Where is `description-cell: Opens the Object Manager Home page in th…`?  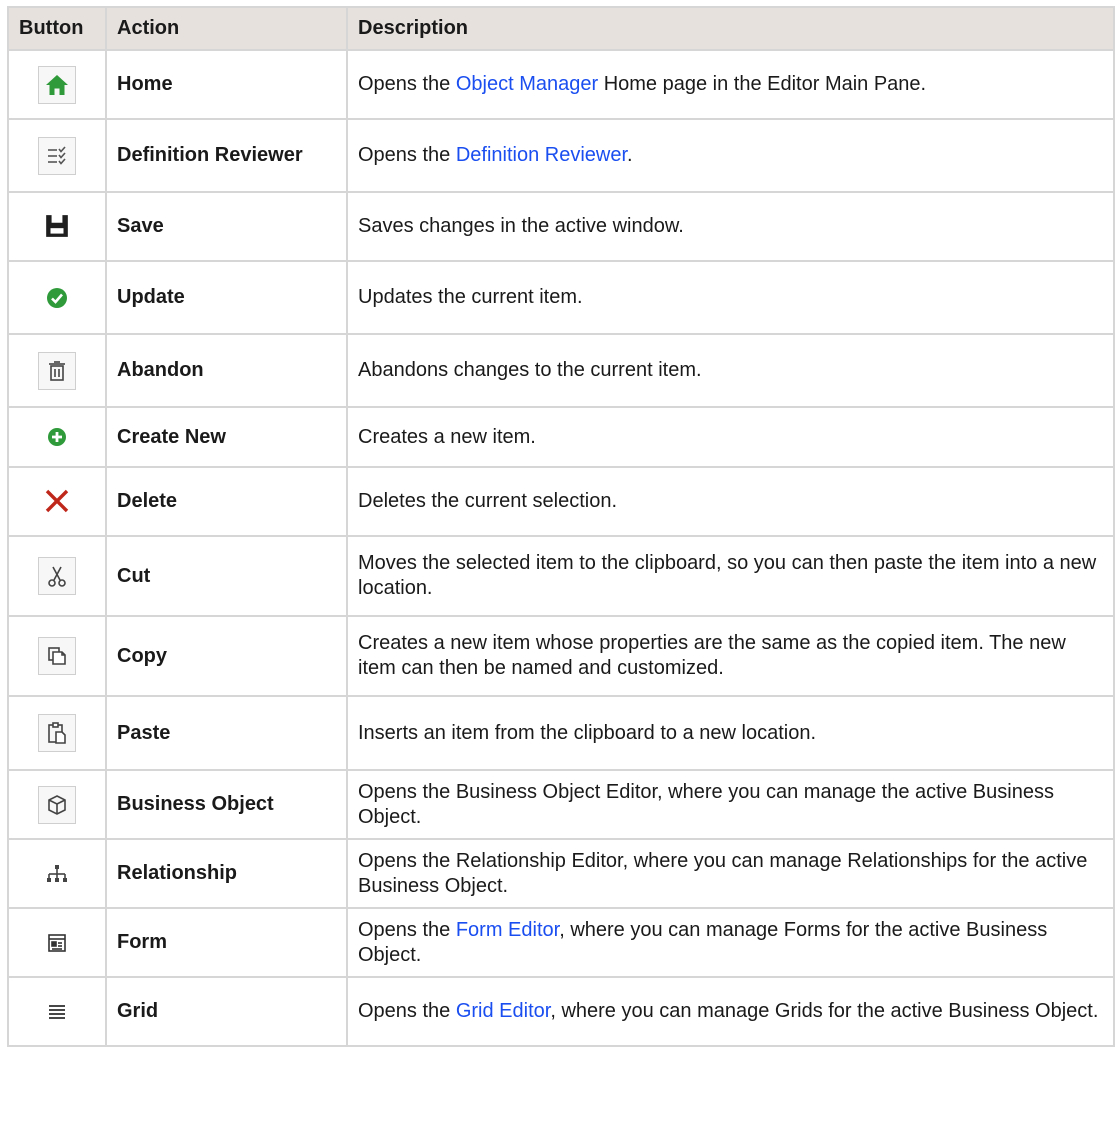
description-cell: Opens the Object Manager Home page in th… is located at coordinates (730, 84).